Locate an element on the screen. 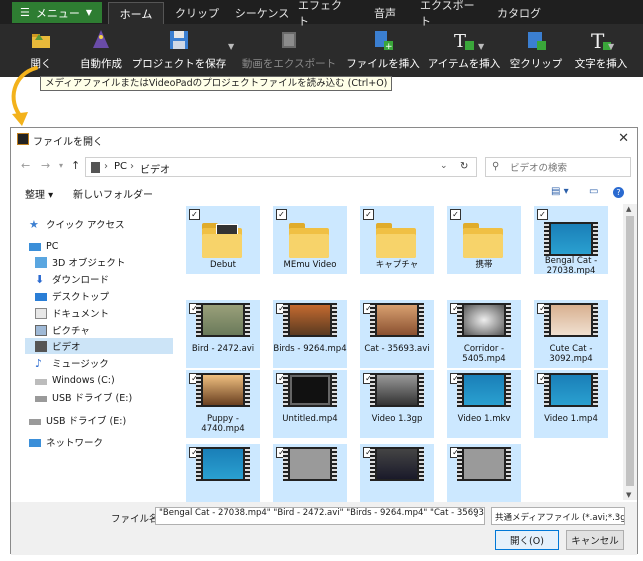  search-box: ⚲ is located at coordinates (558, 167).